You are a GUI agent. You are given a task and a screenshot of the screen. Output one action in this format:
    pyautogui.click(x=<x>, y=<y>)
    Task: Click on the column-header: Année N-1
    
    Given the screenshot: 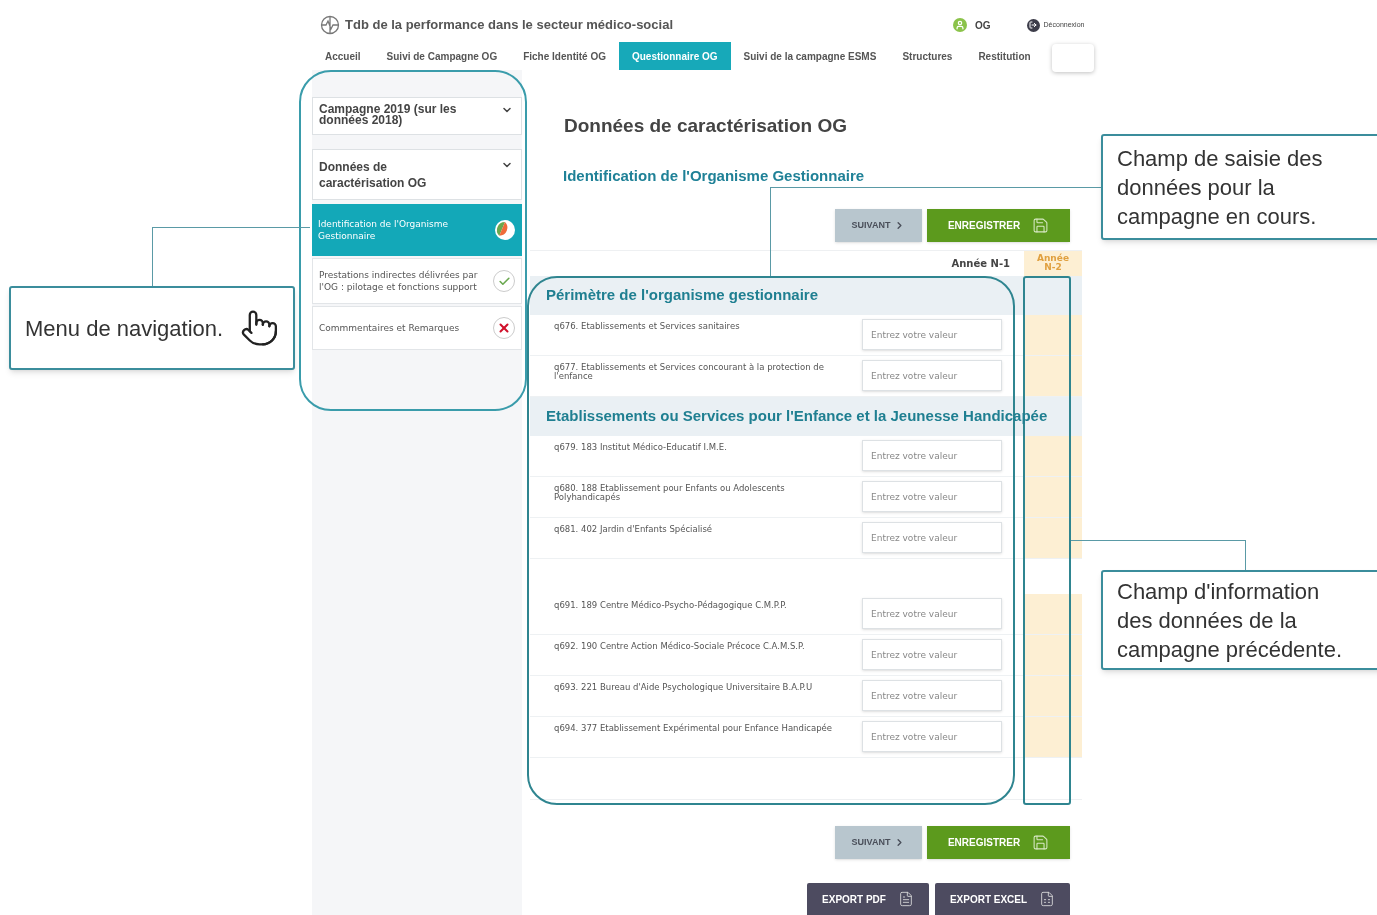 What is the action you would take?
    pyautogui.click(x=981, y=264)
    